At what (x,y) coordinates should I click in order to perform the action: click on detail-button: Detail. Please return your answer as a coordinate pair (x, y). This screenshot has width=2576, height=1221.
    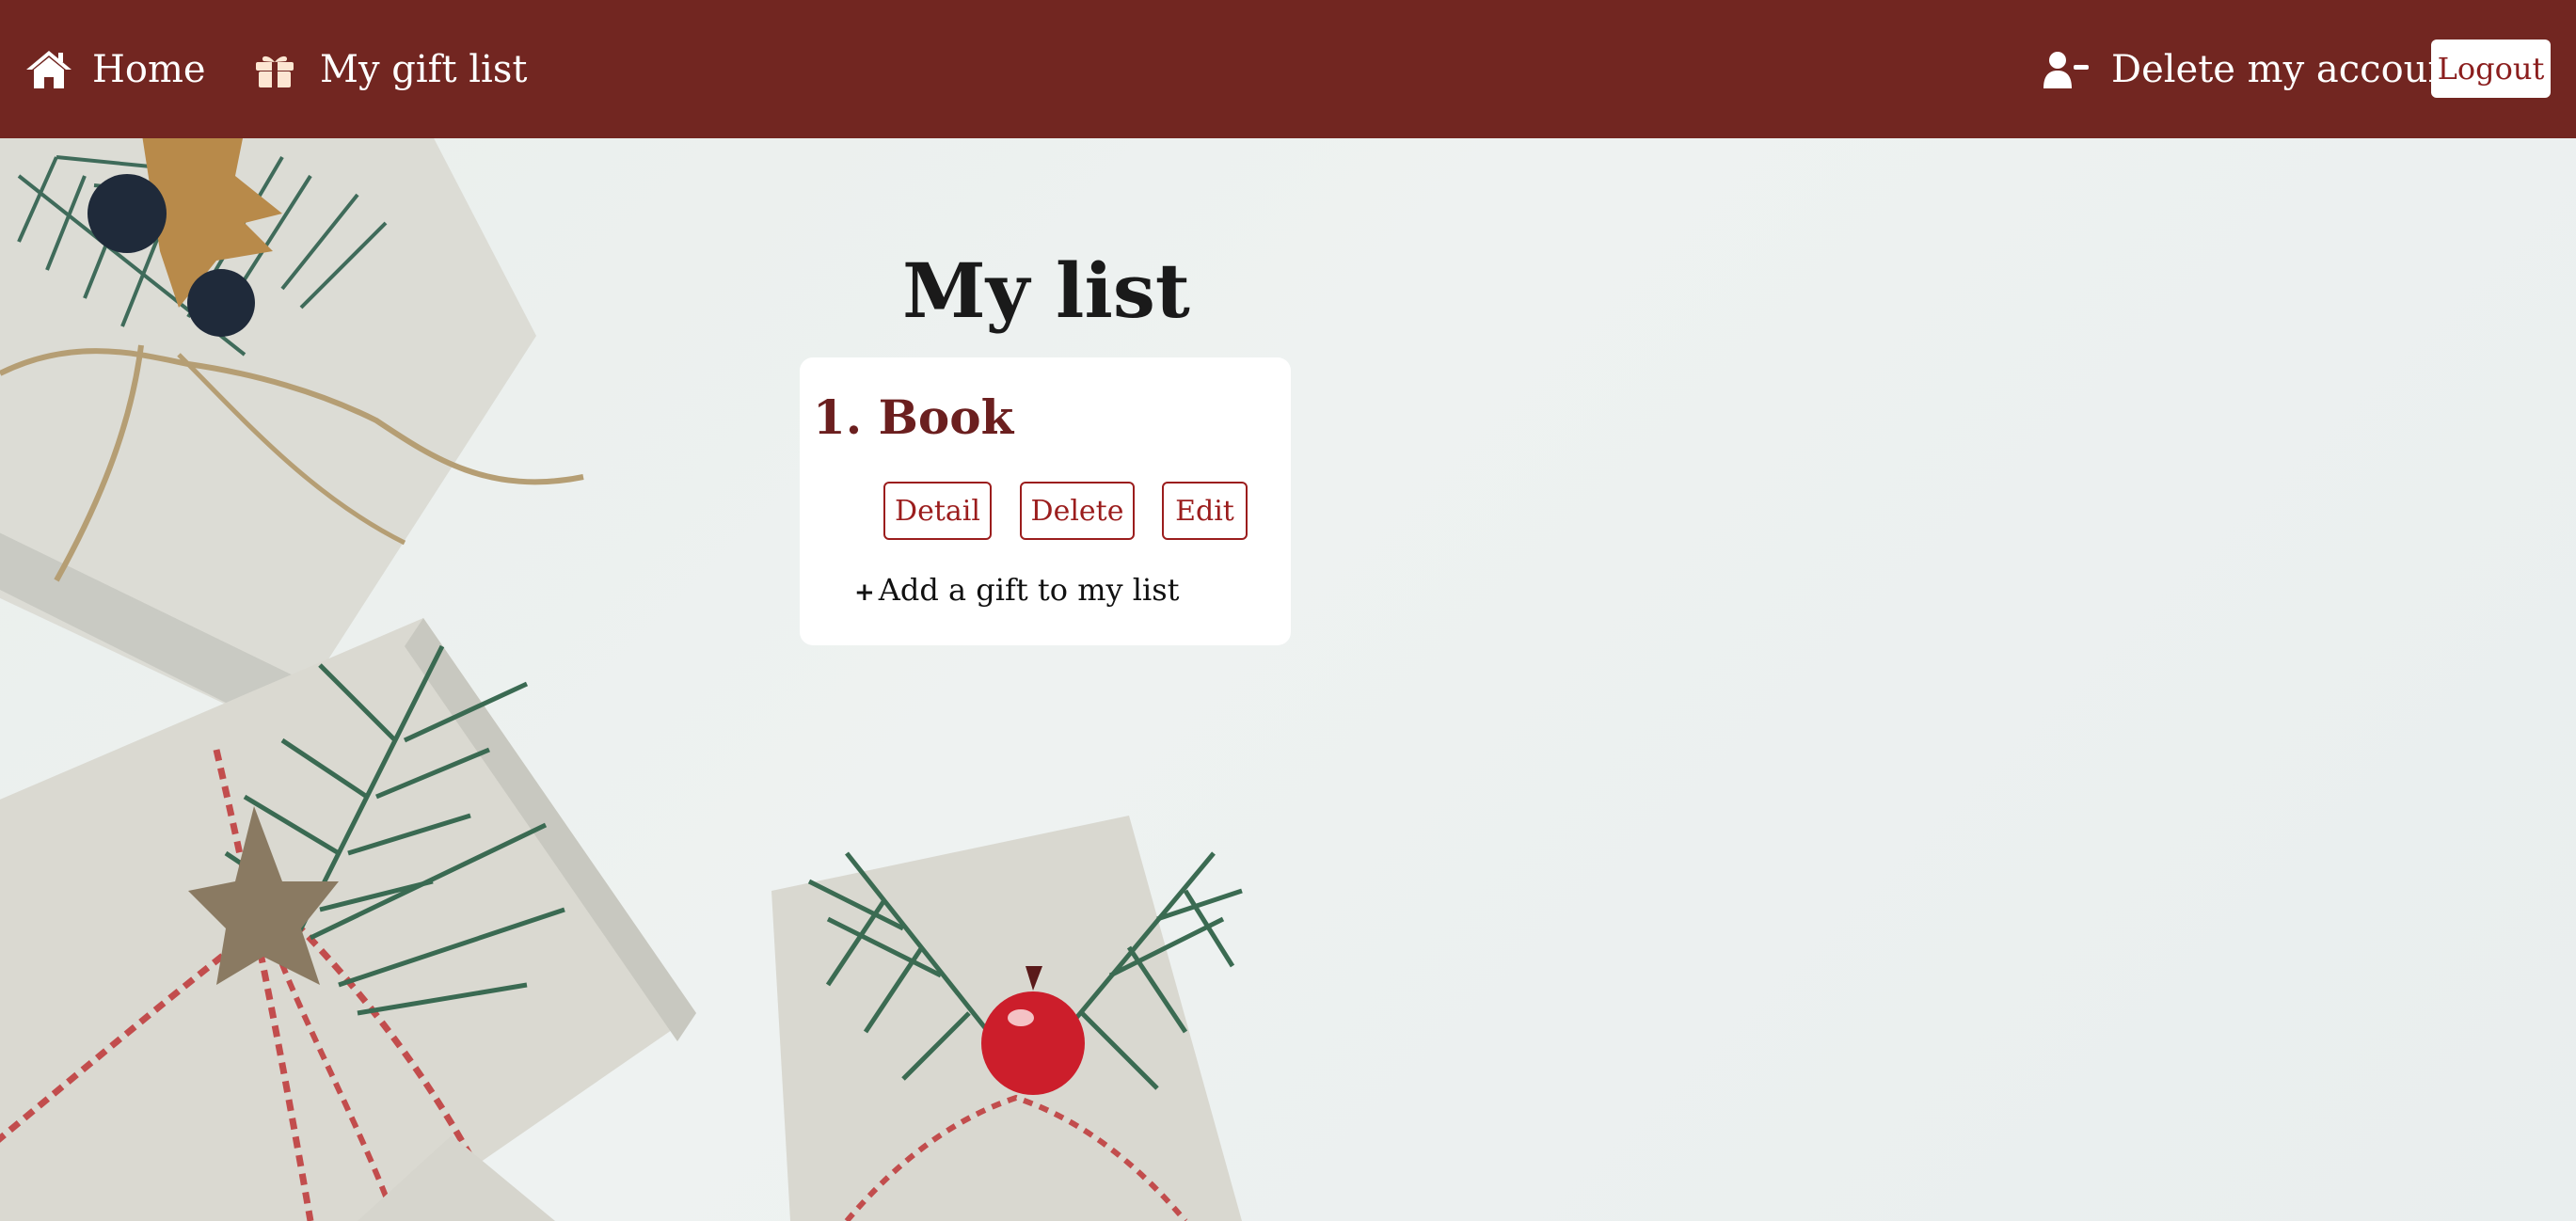
    Looking at the image, I should click on (938, 511).